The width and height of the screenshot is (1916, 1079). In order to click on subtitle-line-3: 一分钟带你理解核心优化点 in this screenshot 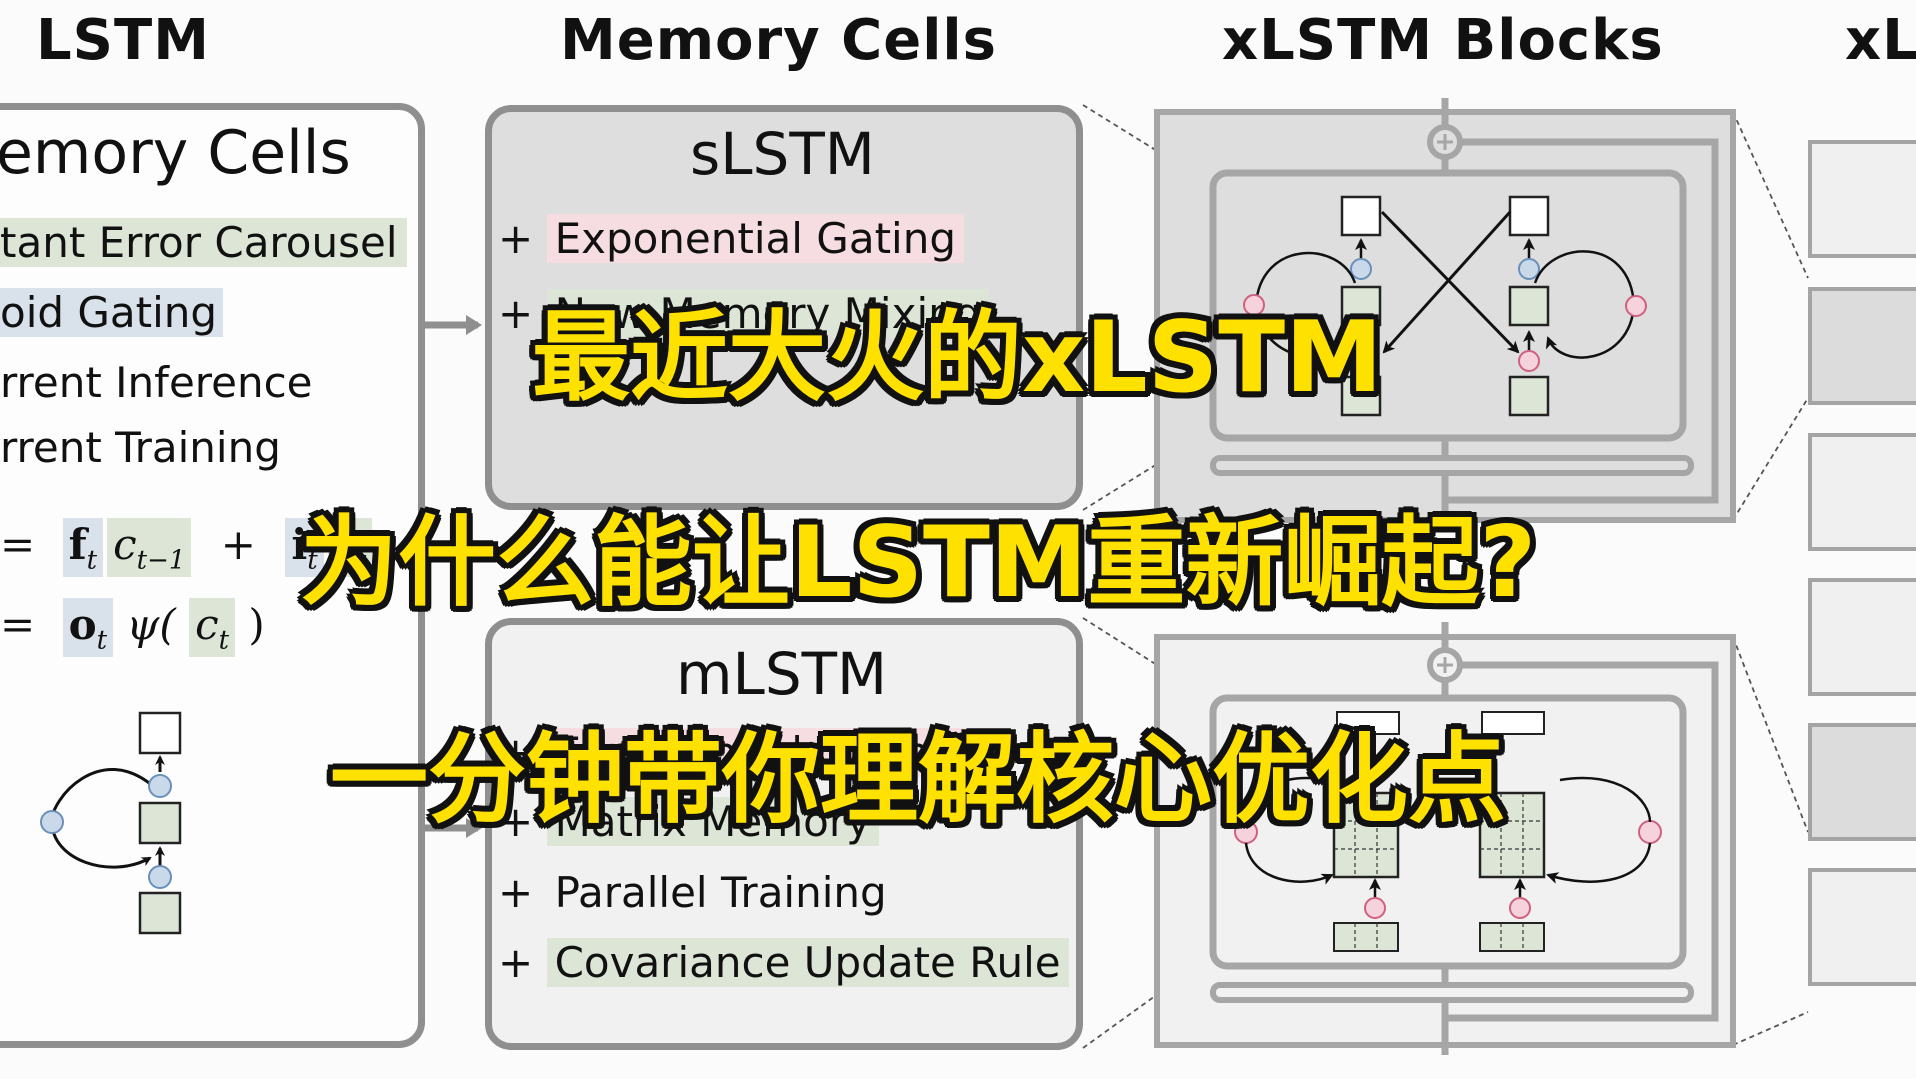, I will do `click(918, 780)`.